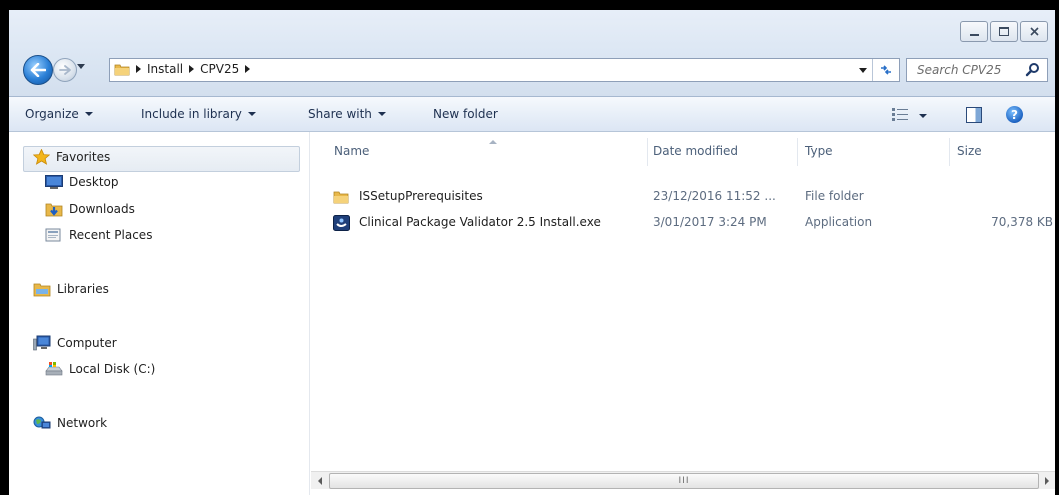  I want to click on forward-button, so click(65, 70).